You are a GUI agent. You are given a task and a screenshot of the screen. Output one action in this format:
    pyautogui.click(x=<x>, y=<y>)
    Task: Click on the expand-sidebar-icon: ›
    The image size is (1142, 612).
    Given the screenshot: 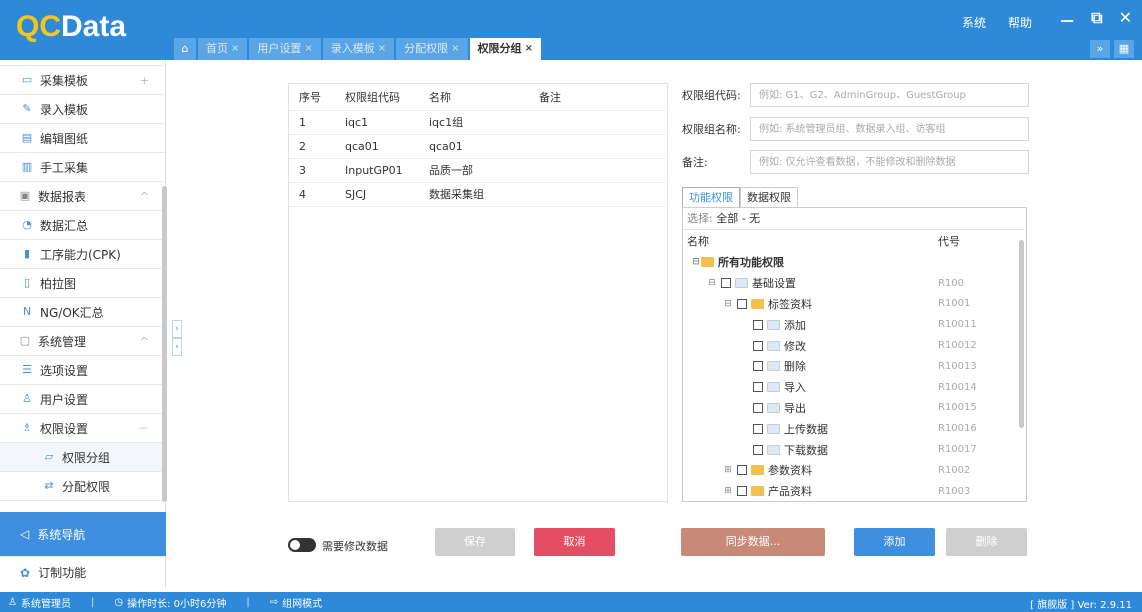 What is the action you would take?
    pyautogui.click(x=177, y=329)
    